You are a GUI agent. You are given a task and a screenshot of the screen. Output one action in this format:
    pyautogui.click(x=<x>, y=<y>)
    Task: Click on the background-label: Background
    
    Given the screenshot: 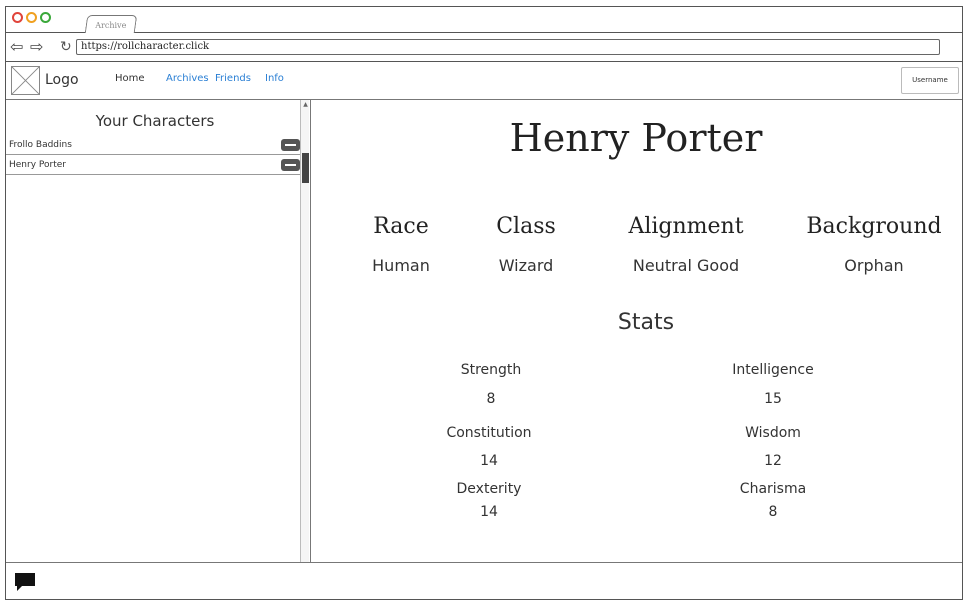 What is the action you would take?
    pyautogui.click(x=874, y=226)
    